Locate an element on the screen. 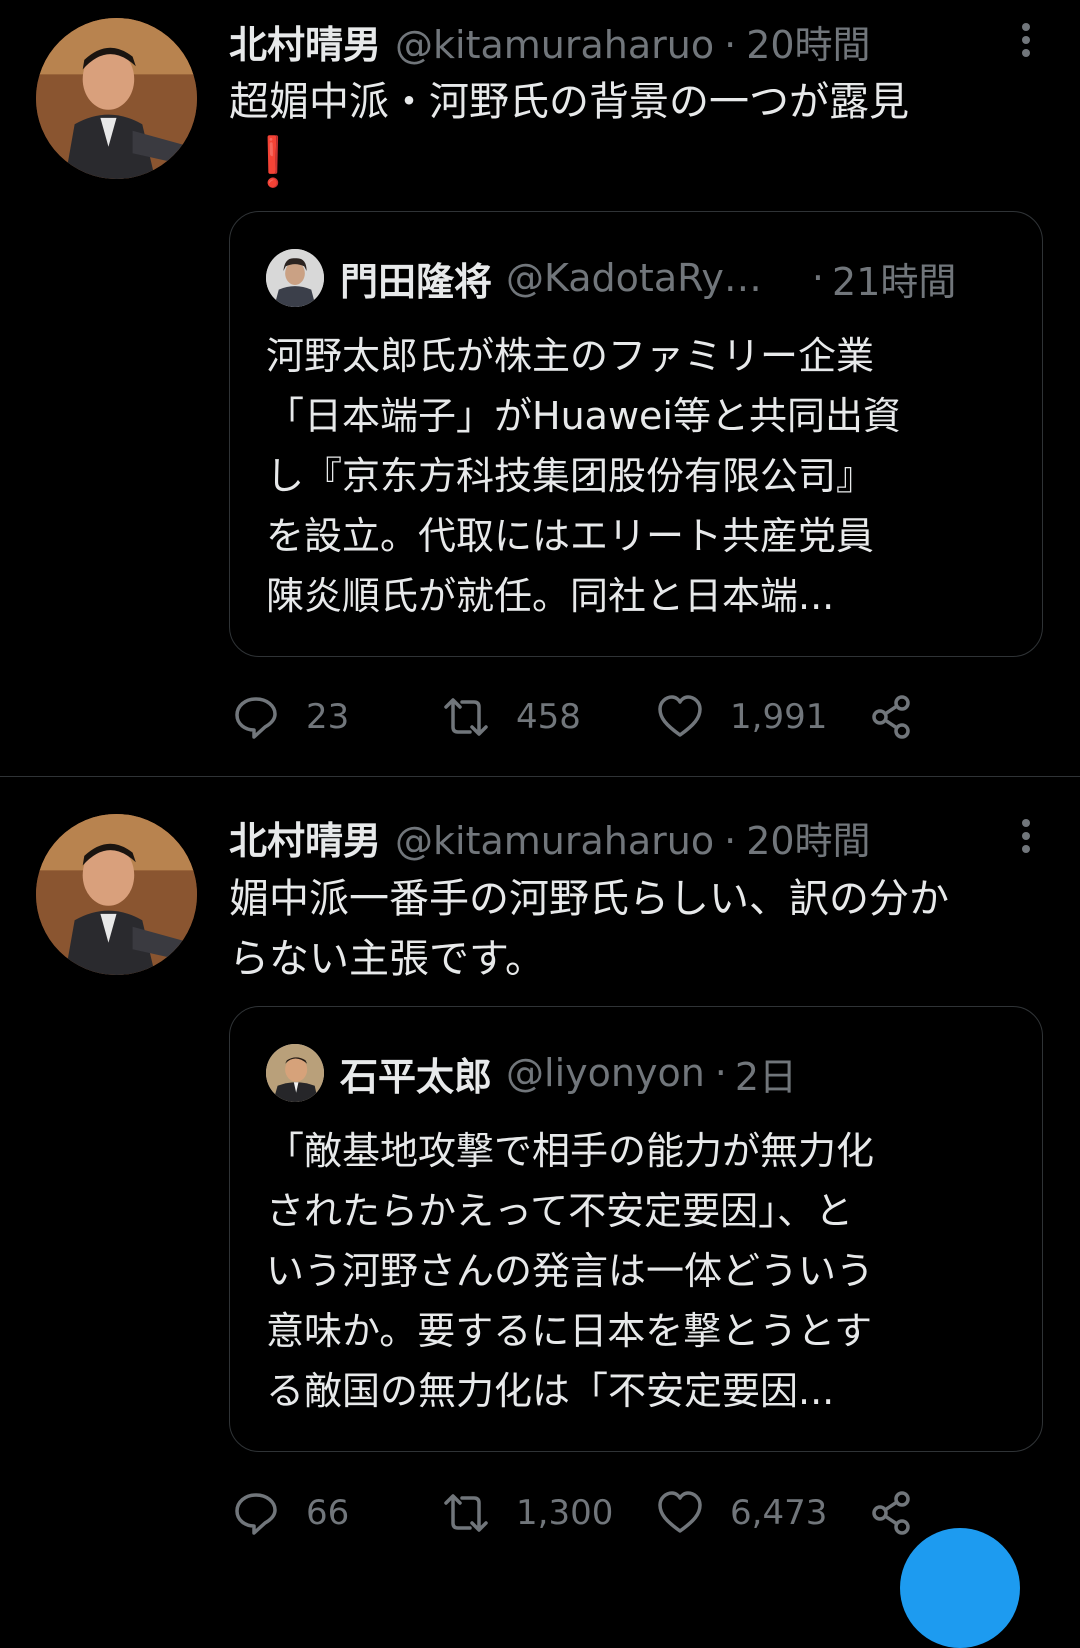  quote-header: 石平太郎 @liyonyon · 2日 is located at coordinates (636, 1073).